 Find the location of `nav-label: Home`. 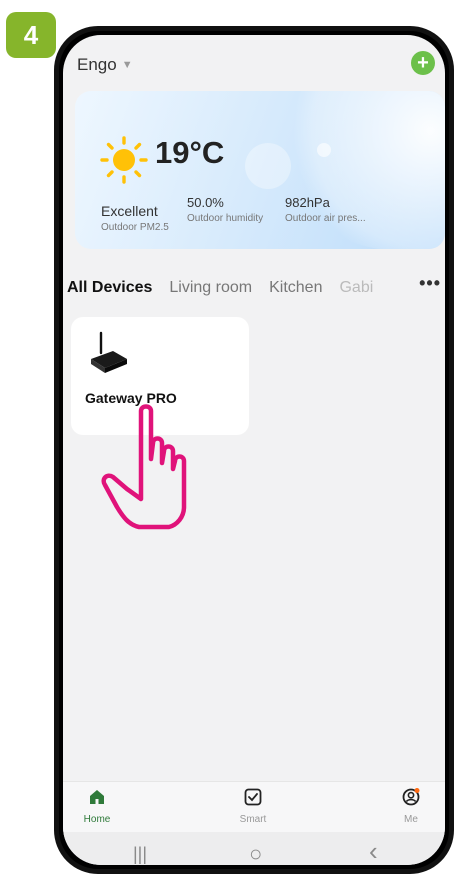

nav-label: Home is located at coordinates (97, 819).